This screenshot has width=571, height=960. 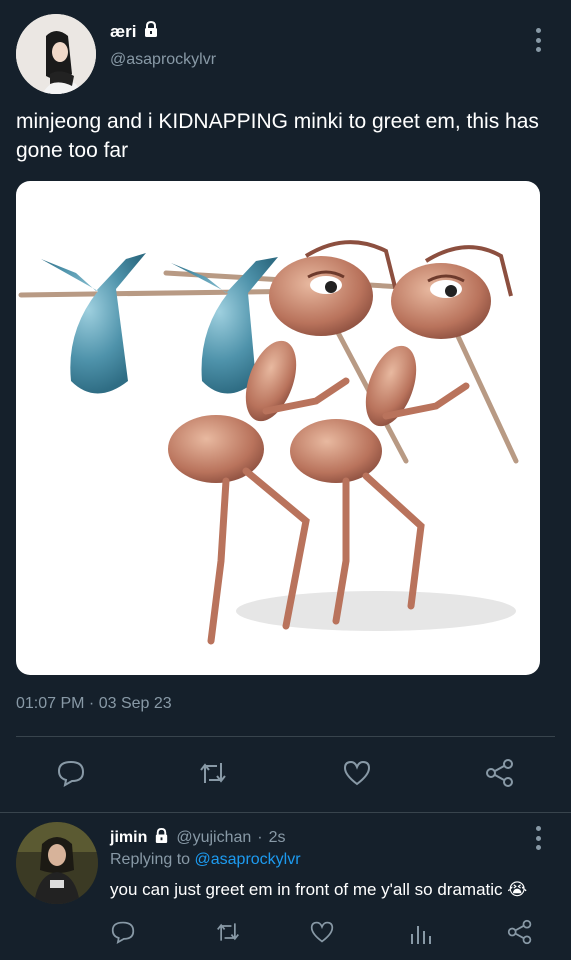 What do you see at coordinates (163, 60) in the screenshot?
I see `author-handle: @asaprockylvr` at bounding box center [163, 60].